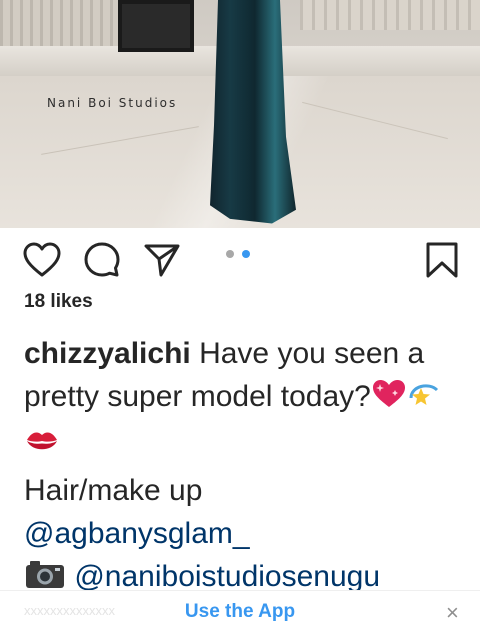  What do you see at coordinates (113, 490) in the screenshot?
I see `caption-hair-label: Hair/make up` at bounding box center [113, 490].